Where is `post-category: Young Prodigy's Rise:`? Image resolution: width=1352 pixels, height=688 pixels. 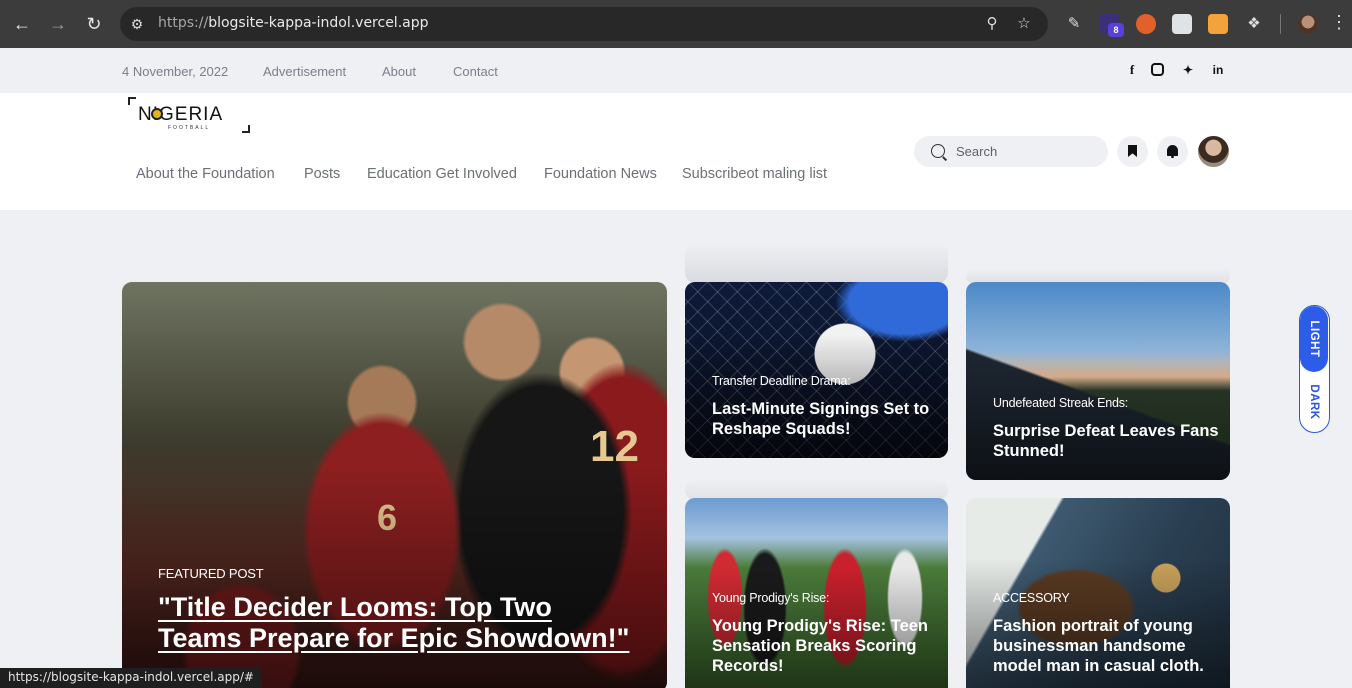
post-category: Young Prodigy's Rise: is located at coordinates (771, 598).